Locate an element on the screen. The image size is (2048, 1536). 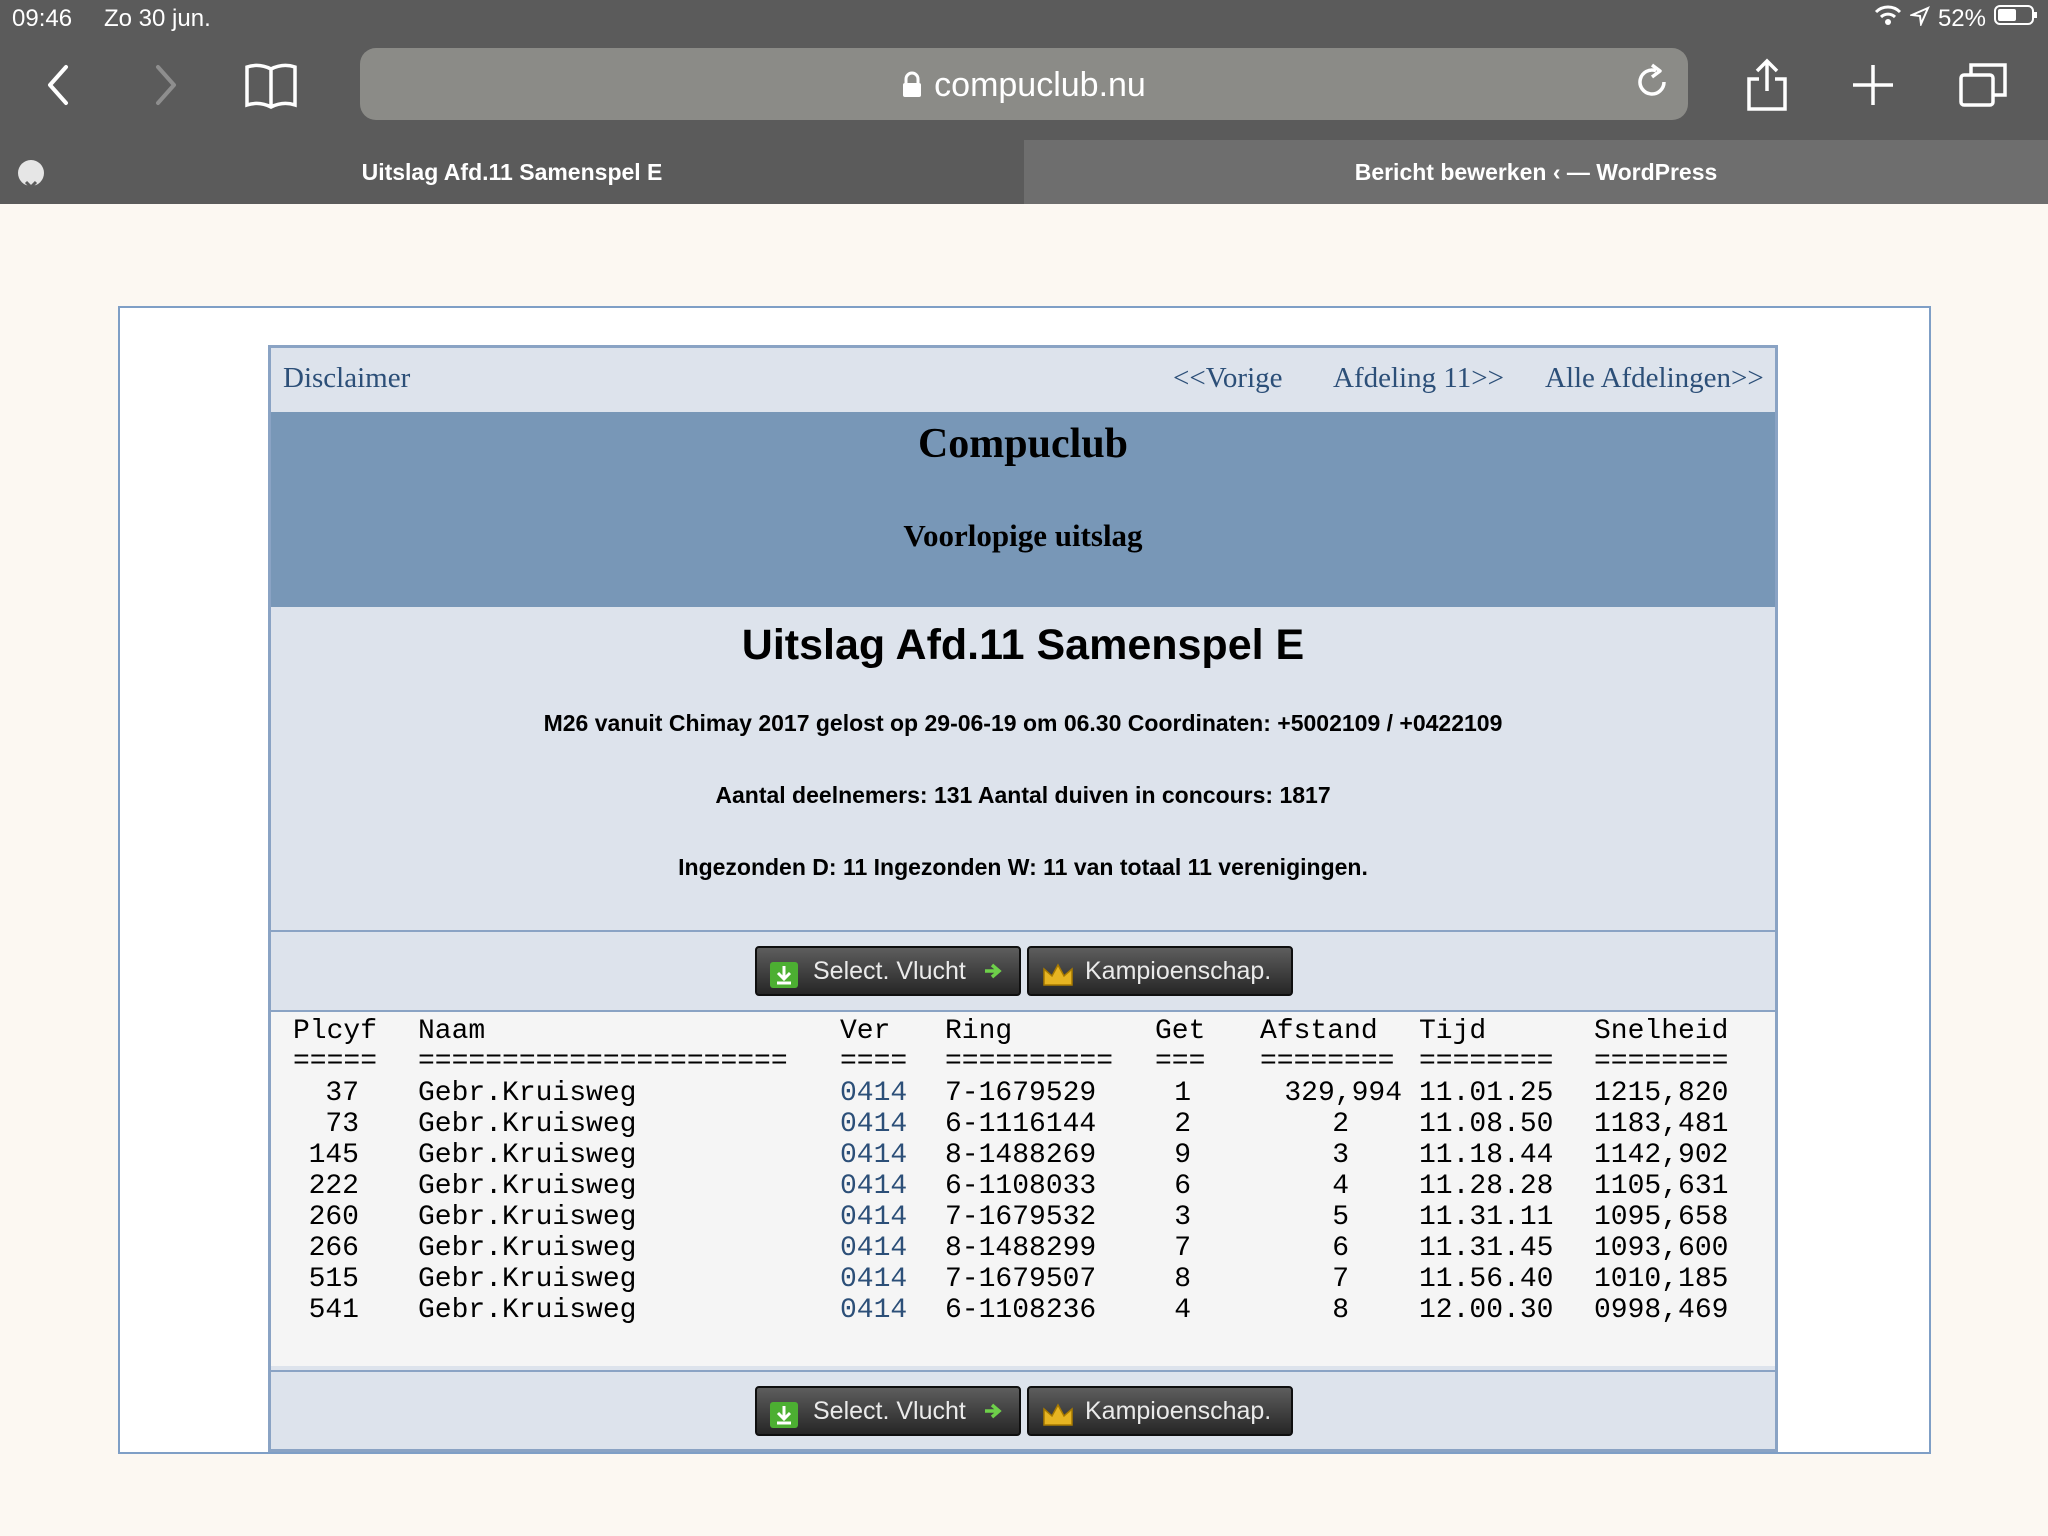
status-indicators: 52% is located at coordinates (1956, 18).